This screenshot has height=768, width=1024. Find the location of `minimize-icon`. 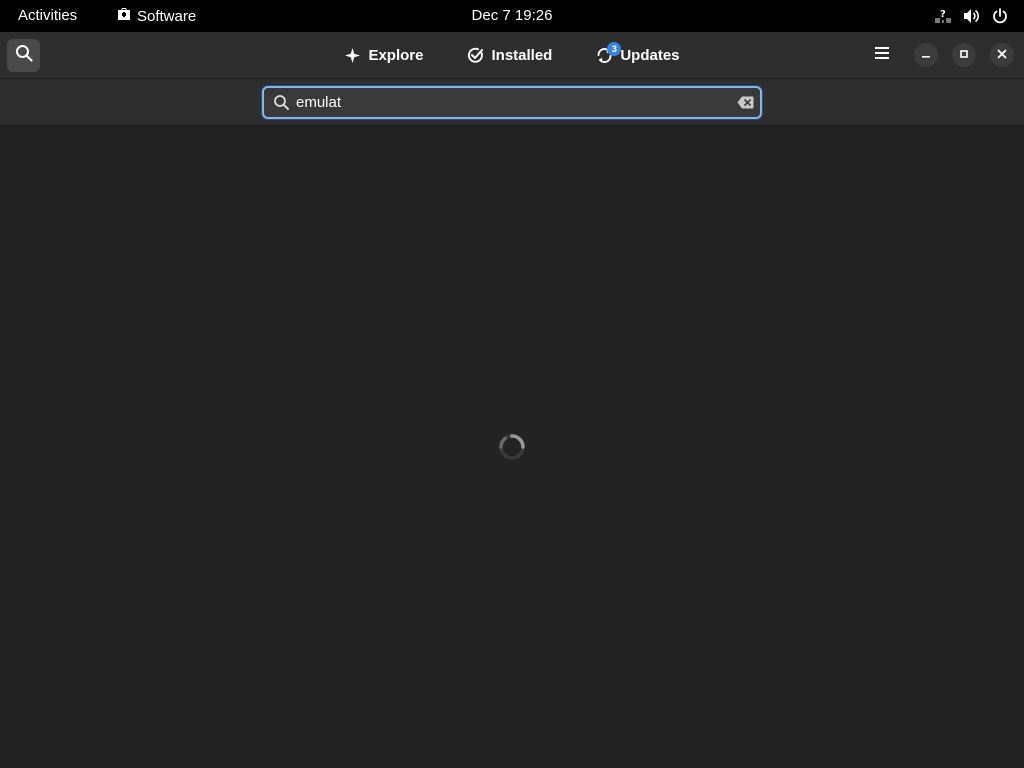

minimize-icon is located at coordinates (926, 55).